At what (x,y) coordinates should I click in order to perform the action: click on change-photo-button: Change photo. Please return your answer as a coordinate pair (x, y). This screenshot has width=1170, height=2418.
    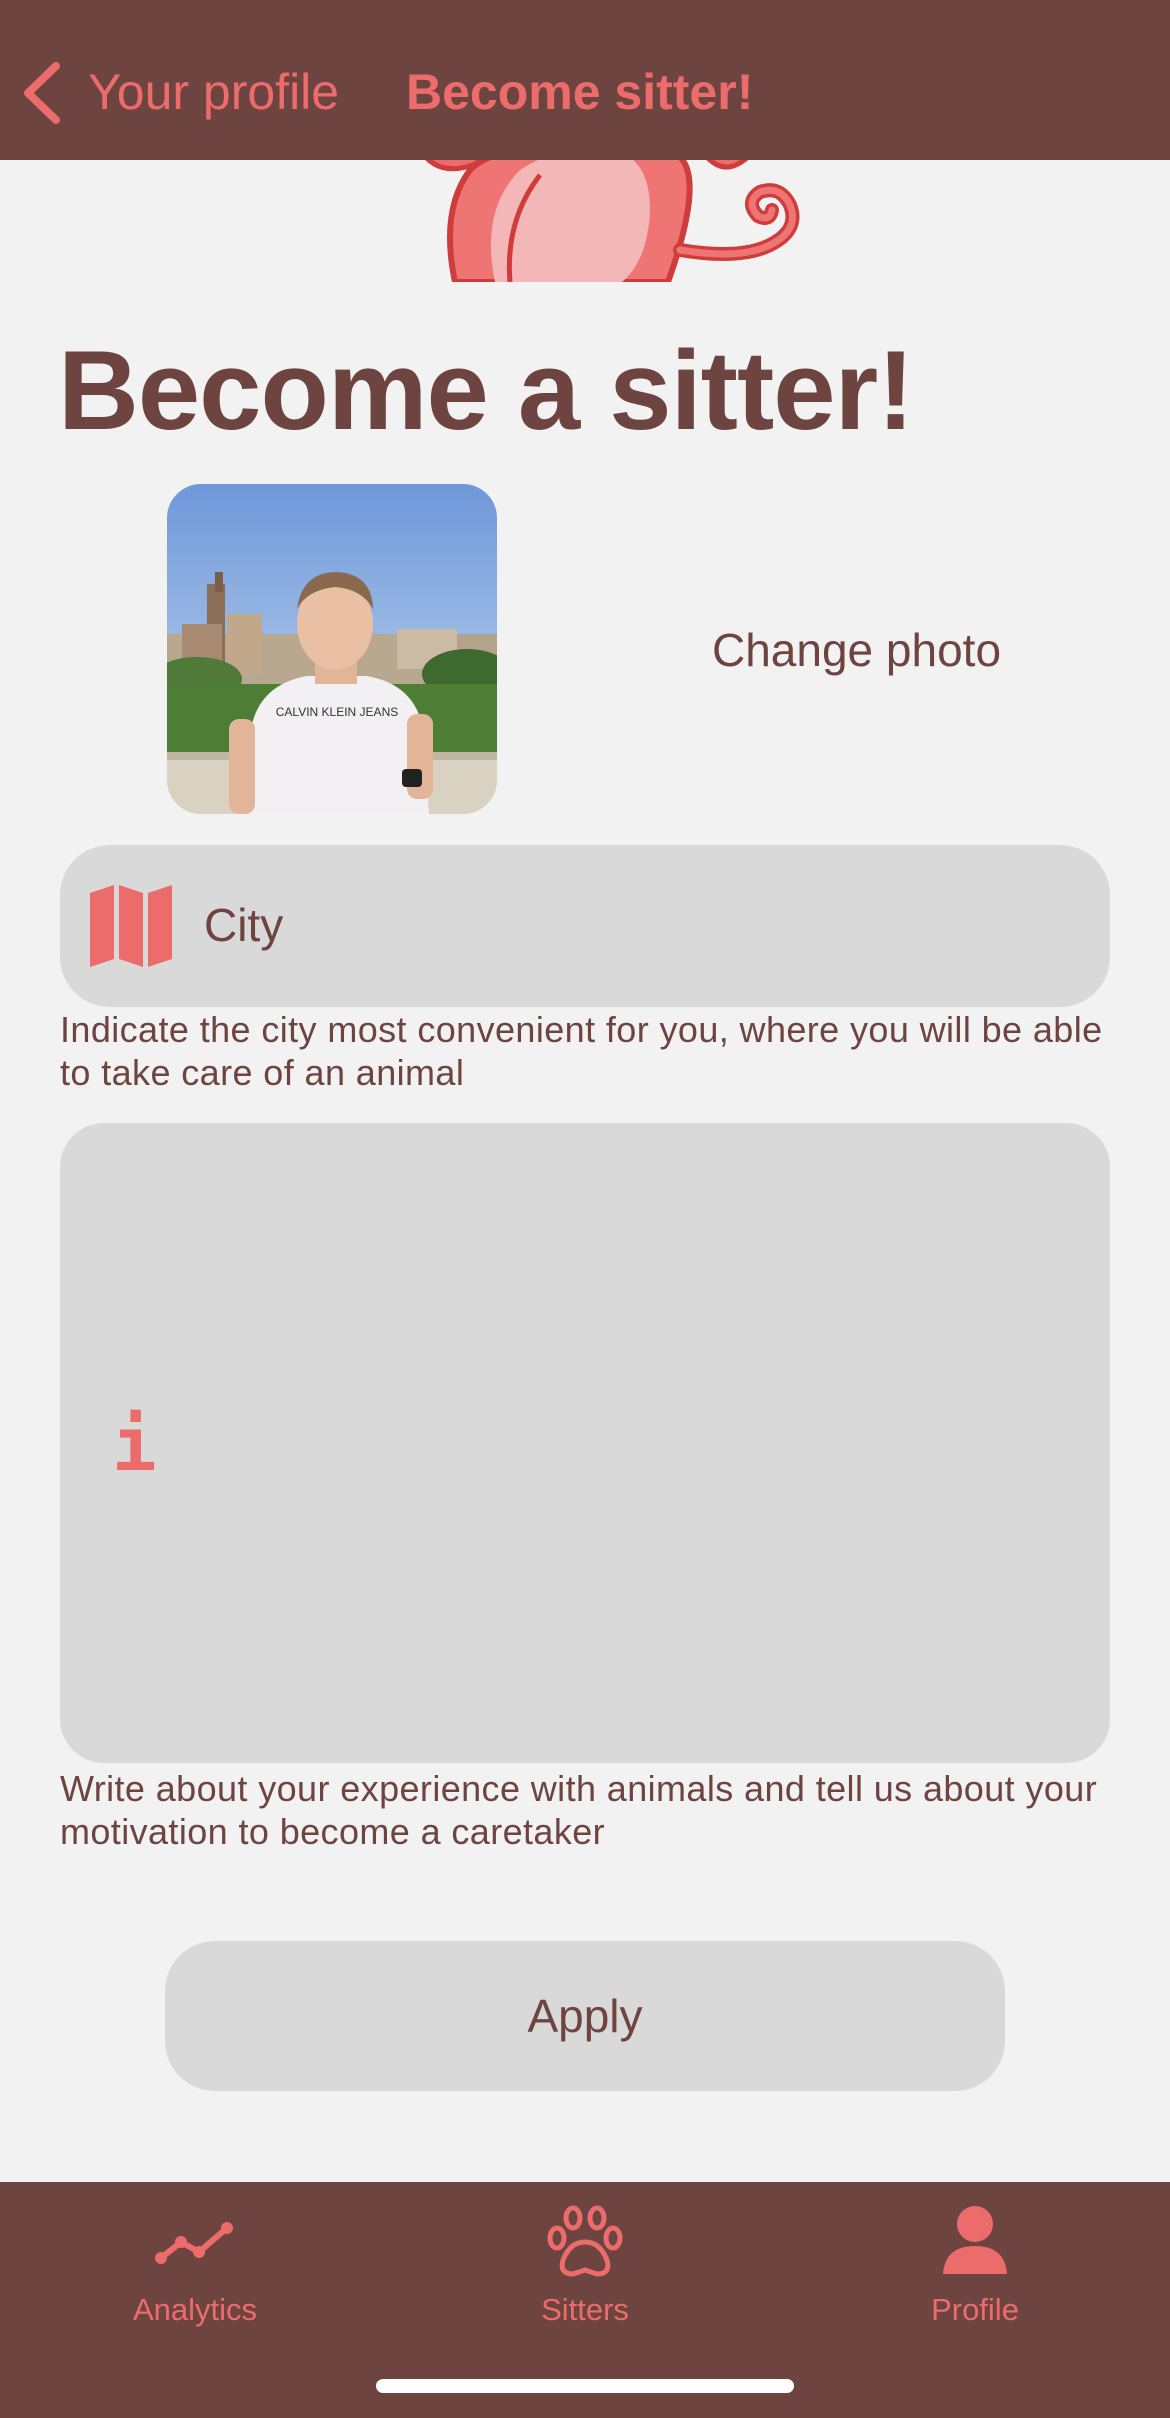
    Looking at the image, I should click on (856, 650).